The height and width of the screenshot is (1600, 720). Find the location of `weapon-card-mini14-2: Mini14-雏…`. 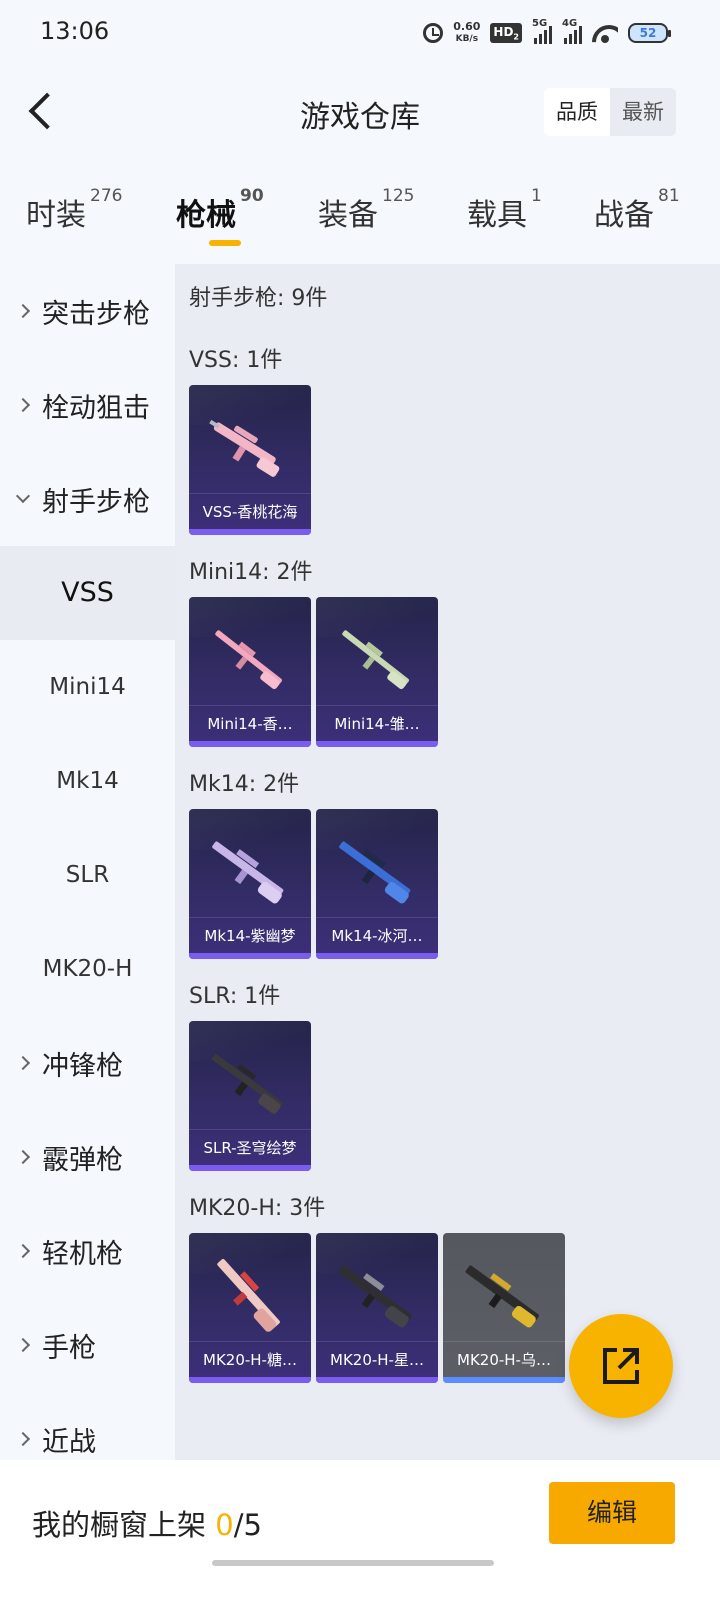

weapon-card-mini14-2: Mini14-雏… is located at coordinates (377, 672).